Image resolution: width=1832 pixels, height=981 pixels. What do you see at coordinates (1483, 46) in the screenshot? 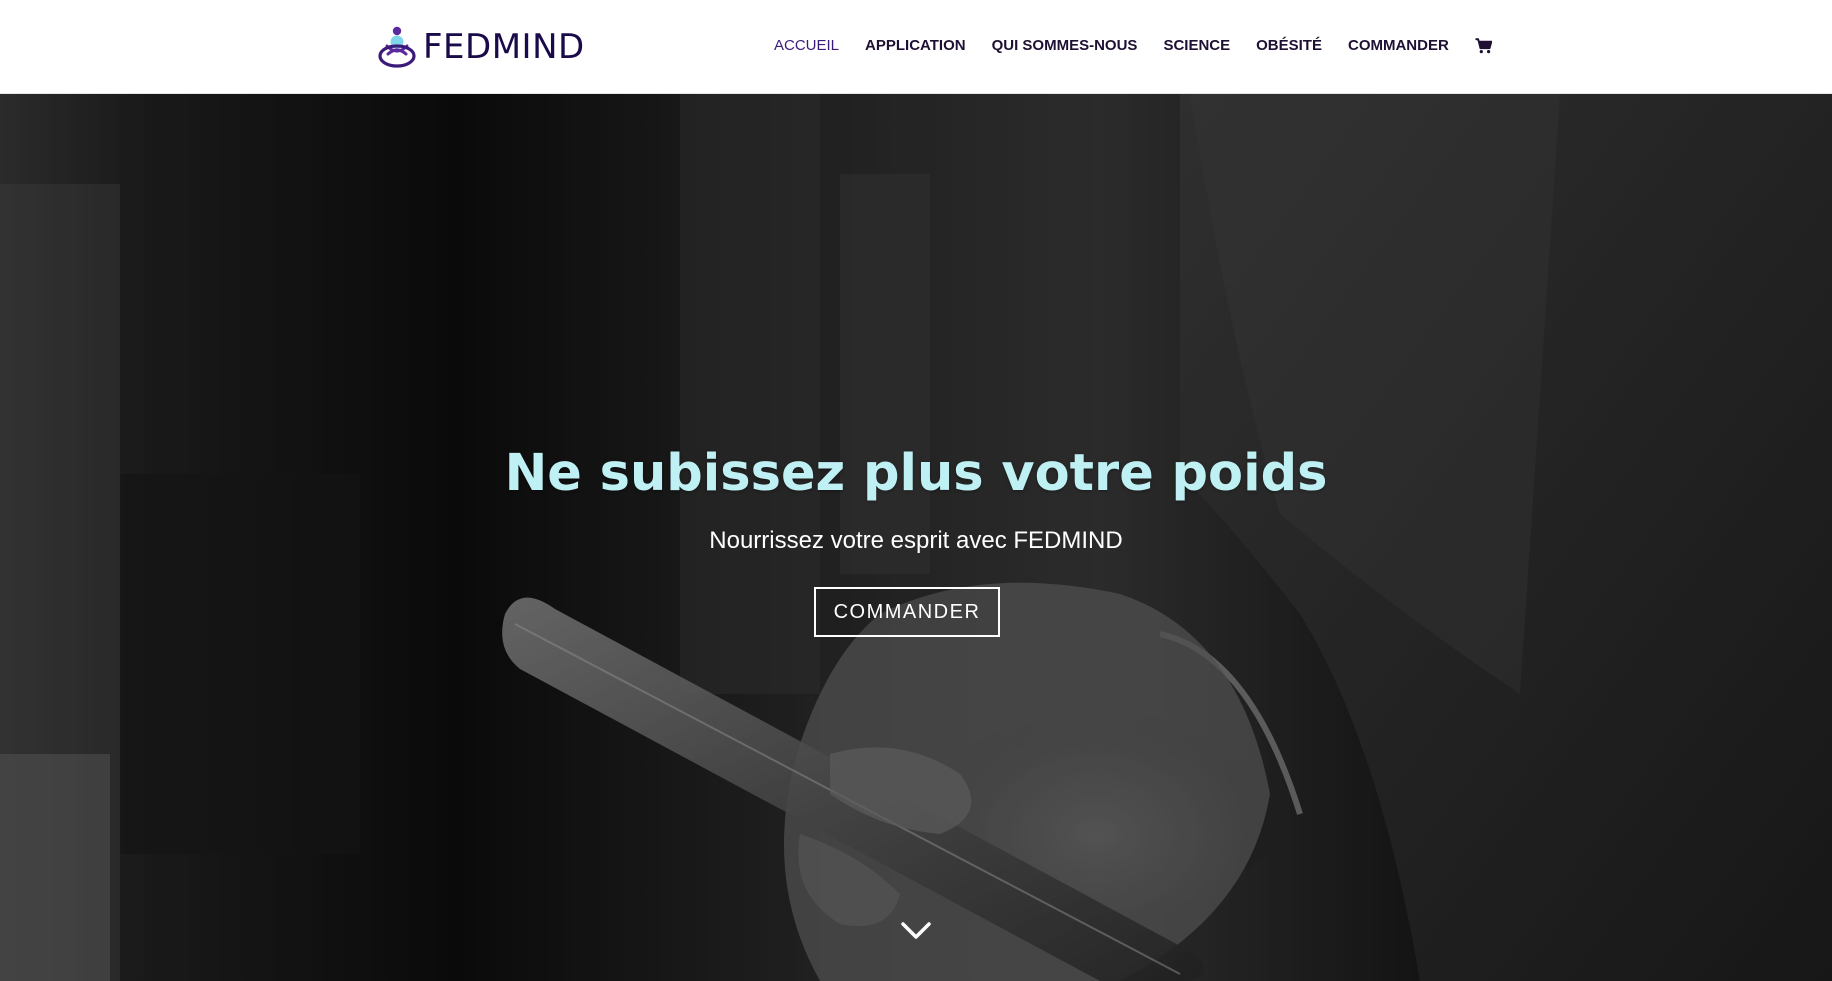
I see `shopping-cart-icon` at bounding box center [1483, 46].